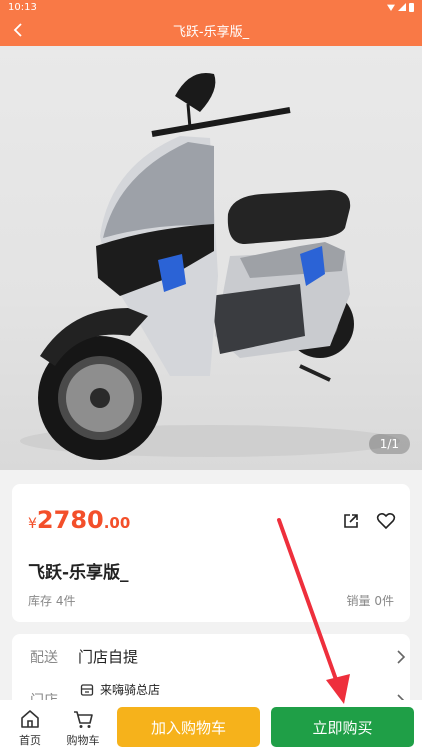  I want to click on home-tab: 首页, so click(30, 728).